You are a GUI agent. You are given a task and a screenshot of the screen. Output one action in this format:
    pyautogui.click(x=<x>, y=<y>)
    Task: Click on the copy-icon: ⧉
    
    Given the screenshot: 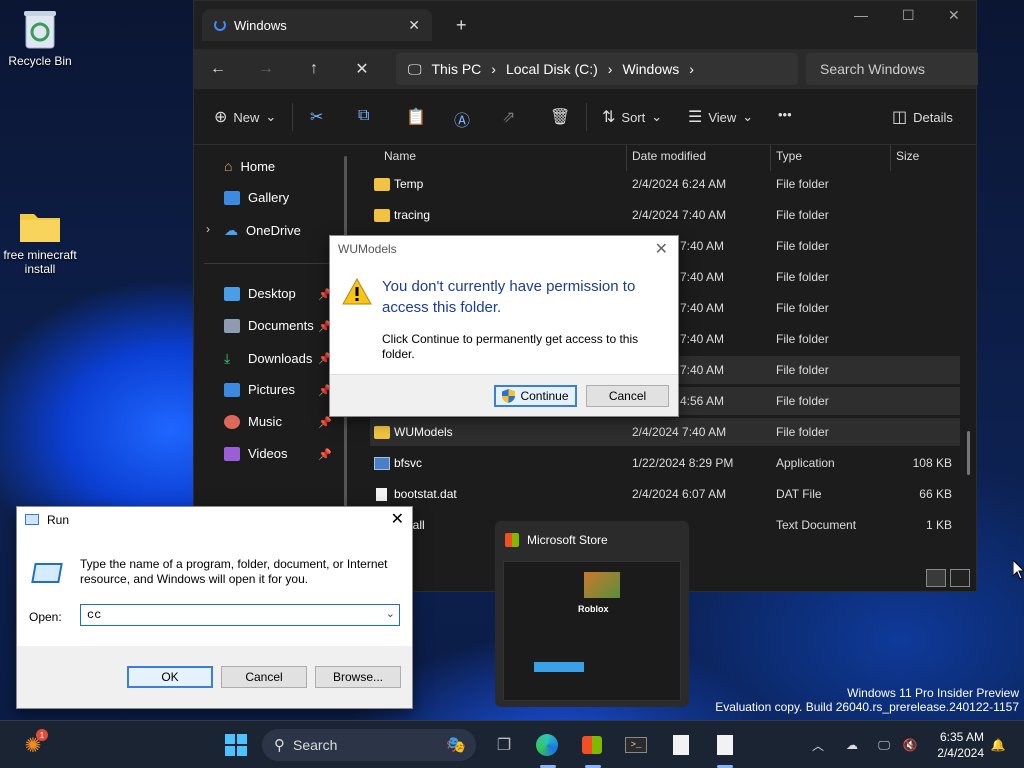 What is the action you would take?
    pyautogui.click(x=364, y=115)
    